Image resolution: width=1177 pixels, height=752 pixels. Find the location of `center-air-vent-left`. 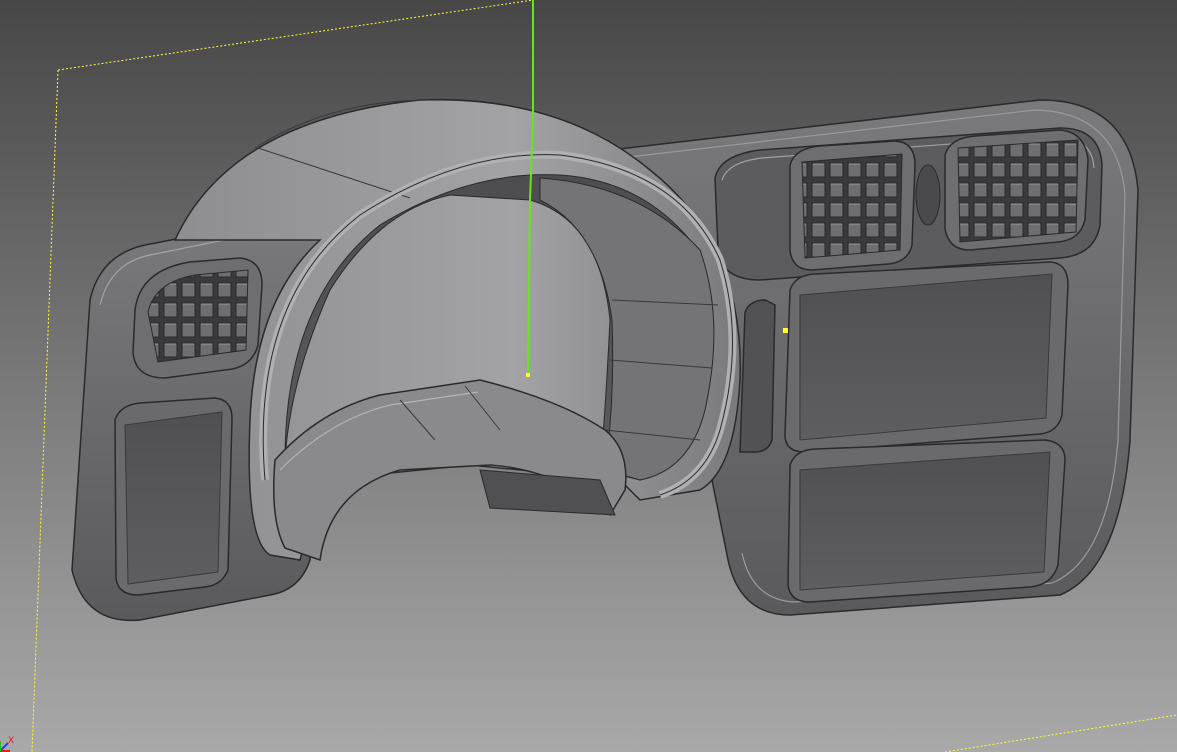

center-air-vent-left is located at coordinates (852, 205).